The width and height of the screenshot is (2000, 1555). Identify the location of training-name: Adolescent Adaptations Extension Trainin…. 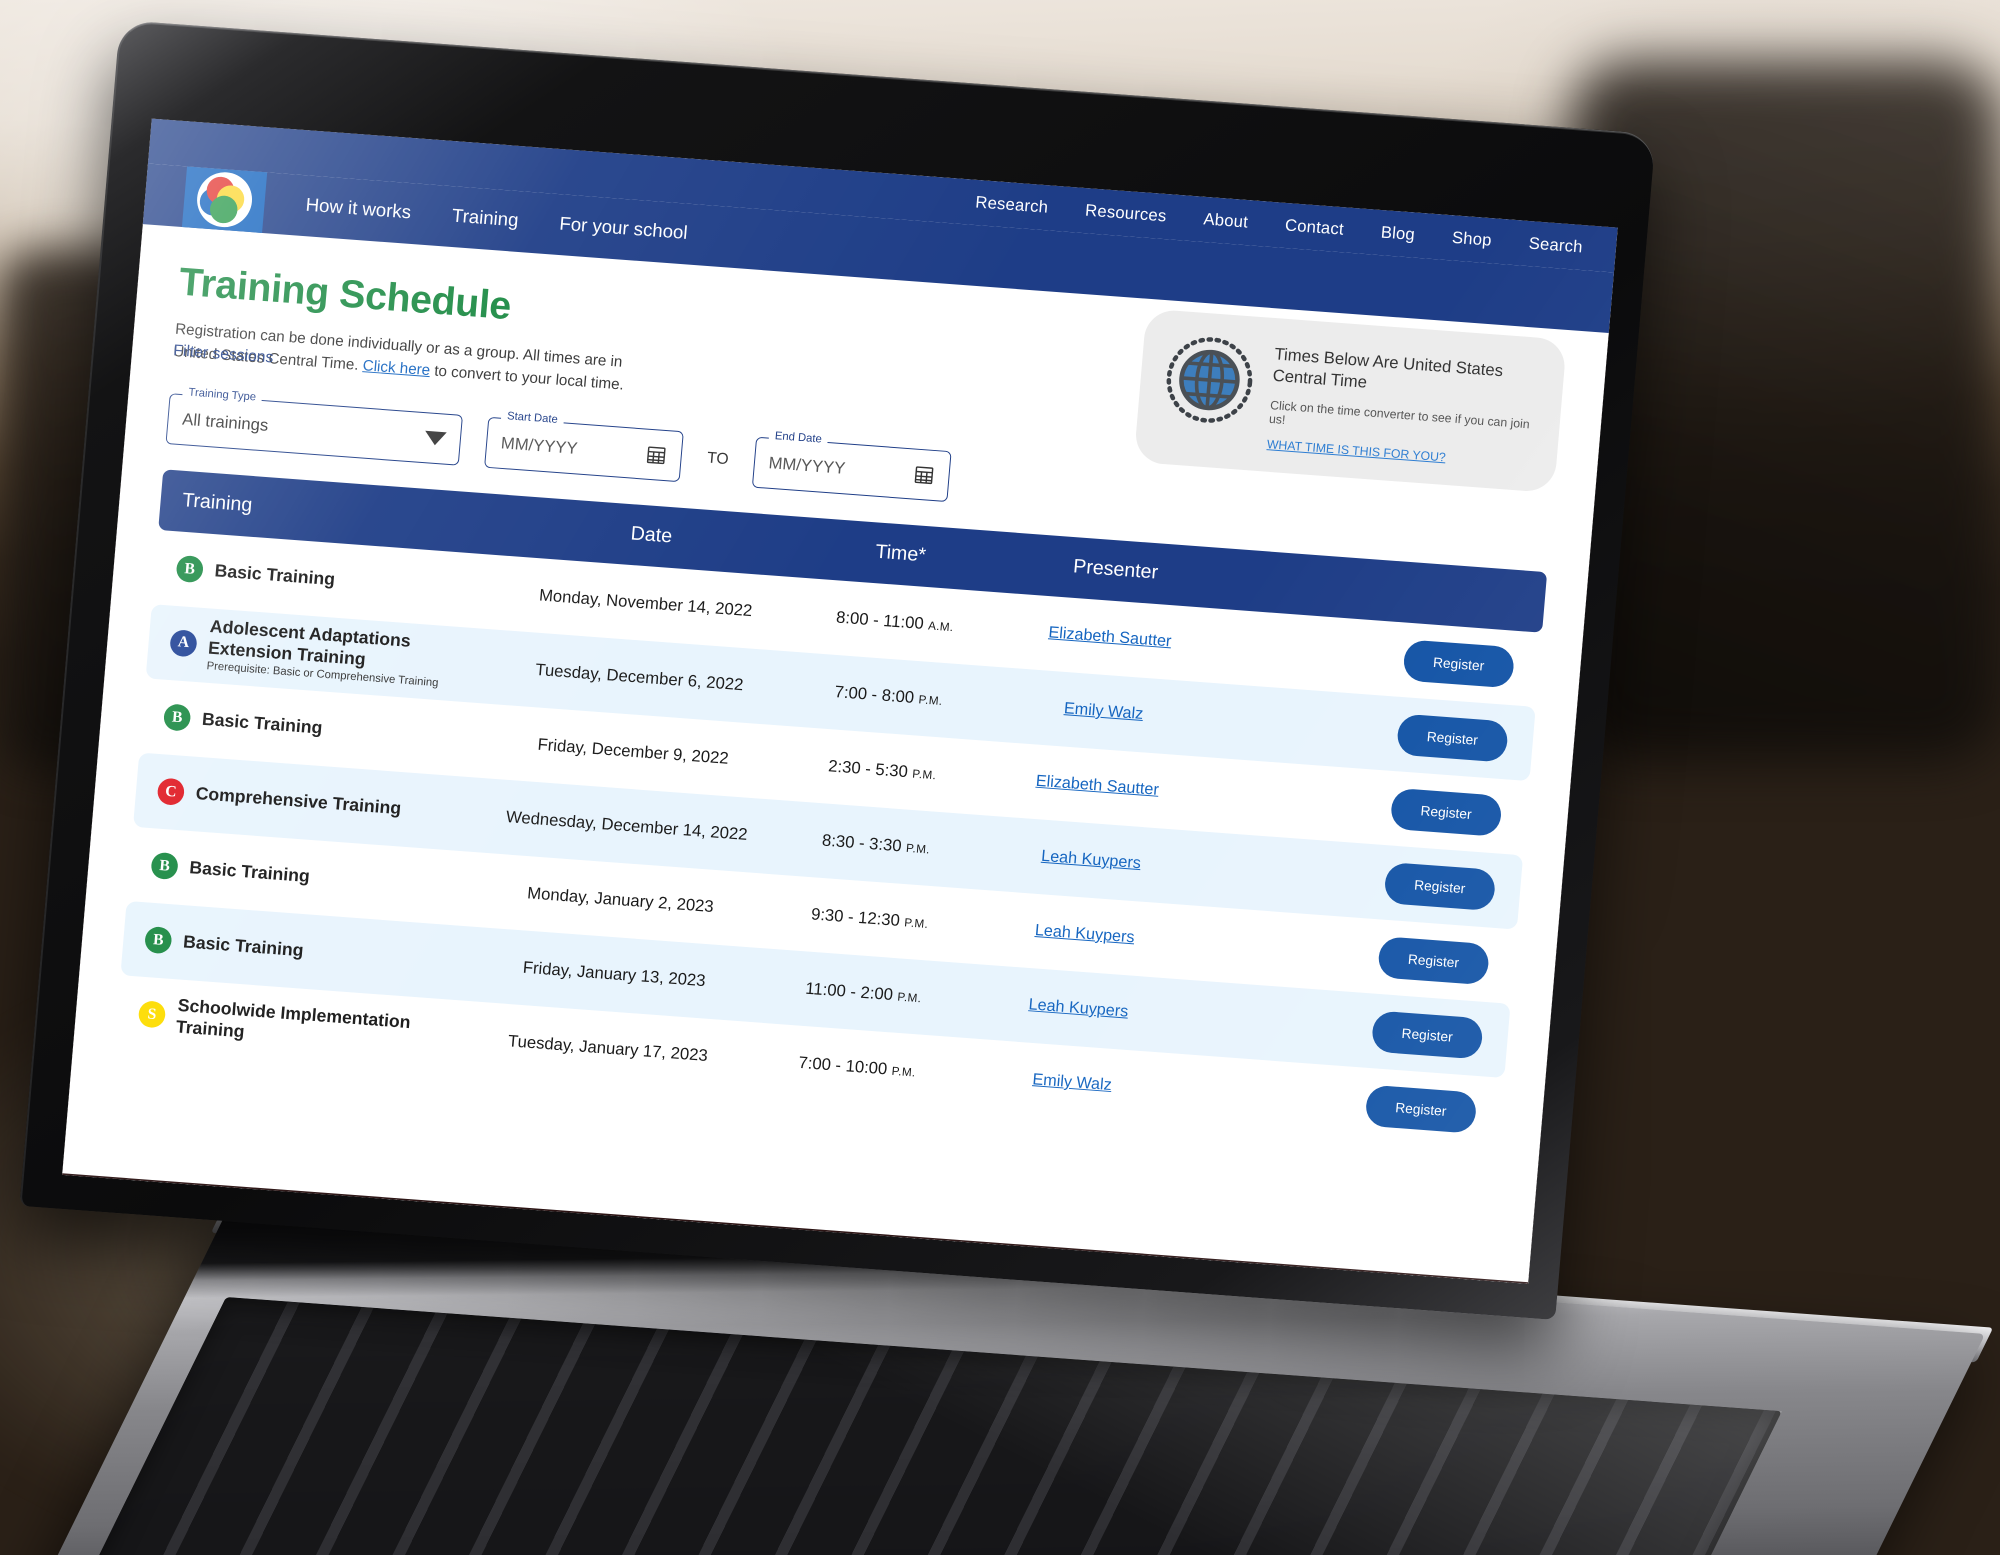
(350, 655).